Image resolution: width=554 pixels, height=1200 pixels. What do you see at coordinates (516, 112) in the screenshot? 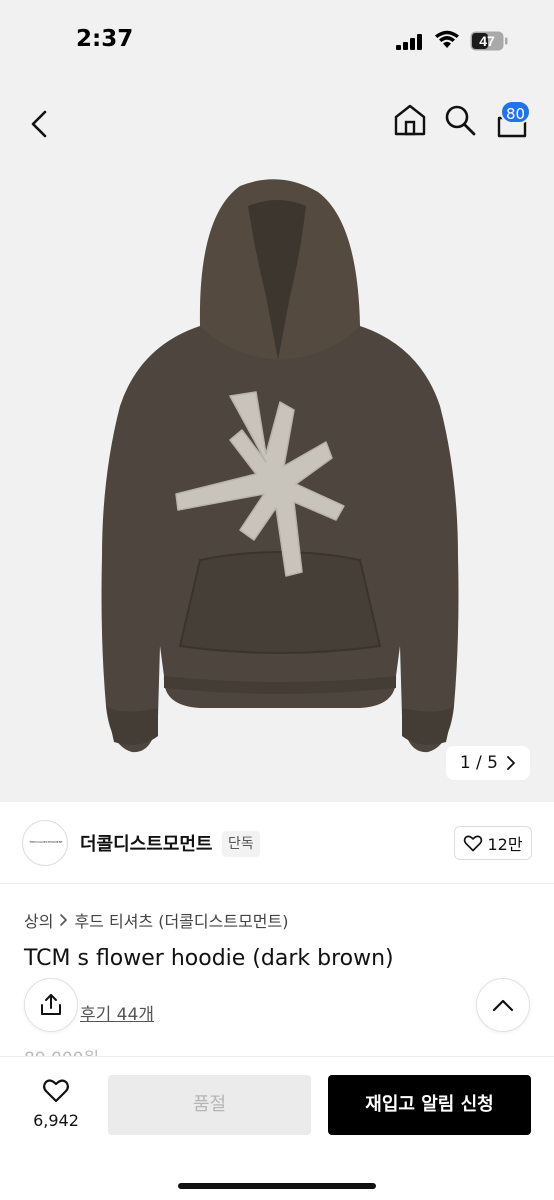
I see `cart-count-badge: 80` at bounding box center [516, 112].